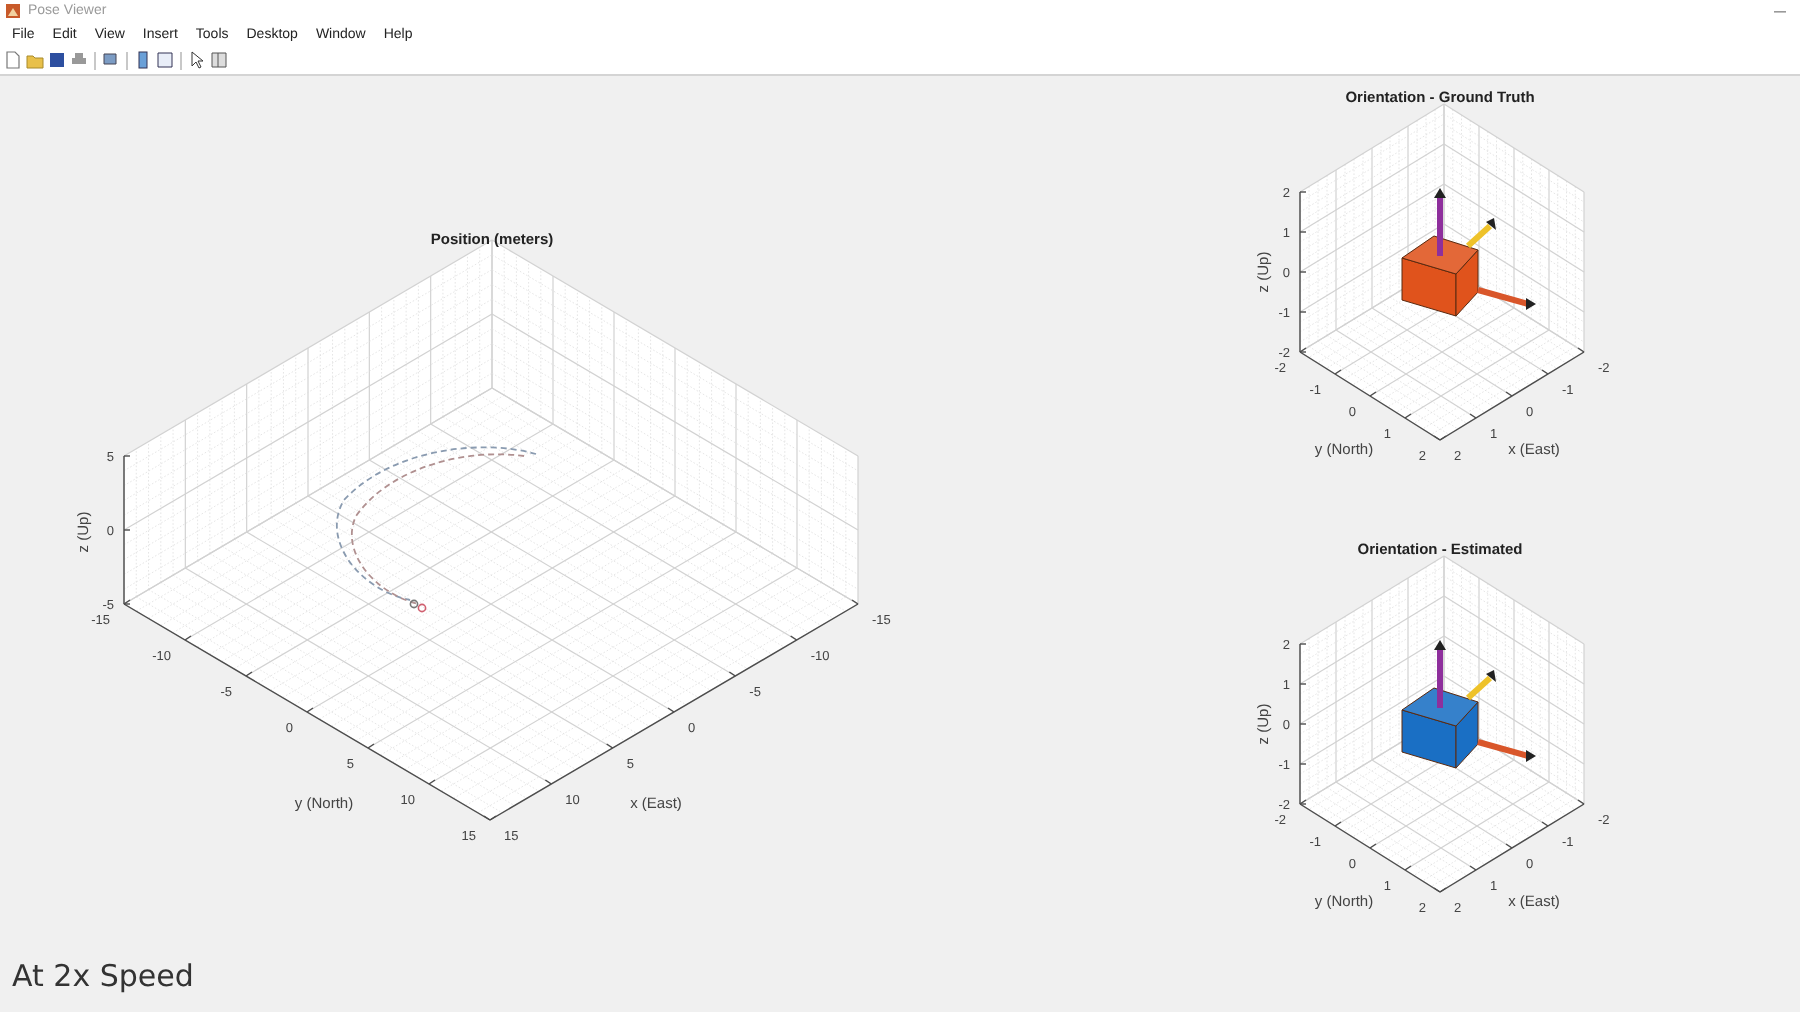 The height and width of the screenshot is (1012, 1800). What do you see at coordinates (13, 11) in the screenshot?
I see `app-icon` at bounding box center [13, 11].